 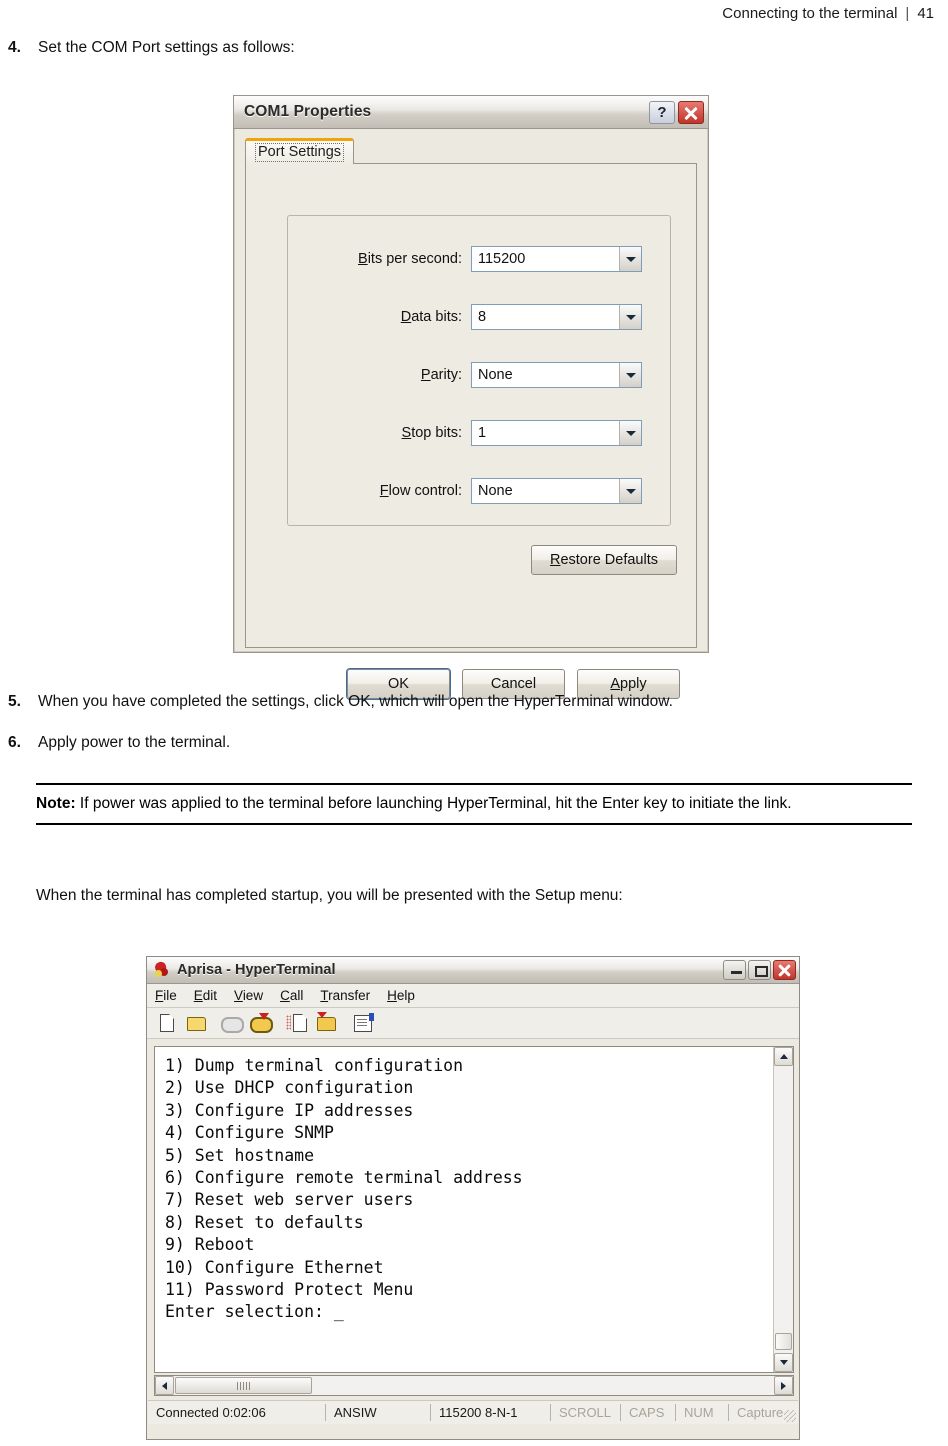 I want to click on menu-view: View, so click(x=248, y=995).